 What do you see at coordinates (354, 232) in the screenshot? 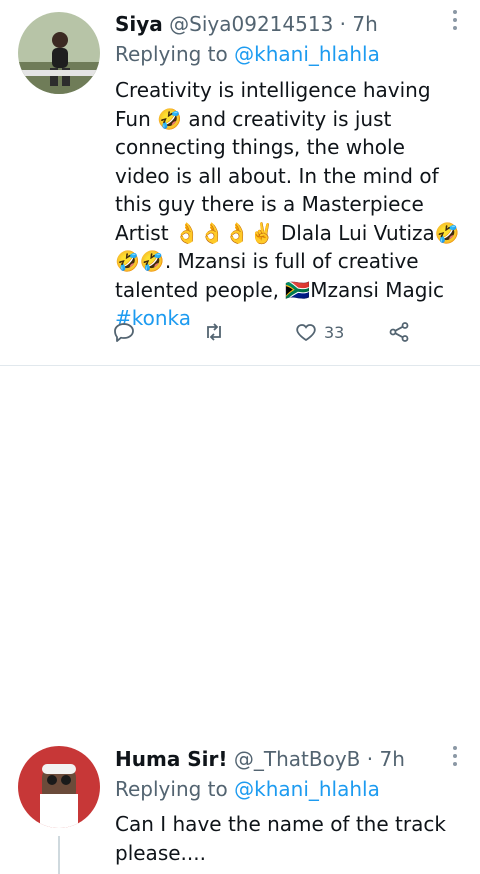
I see `tweet-text-part: Dlala Lui Vutiza` at bounding box center [354, 232].